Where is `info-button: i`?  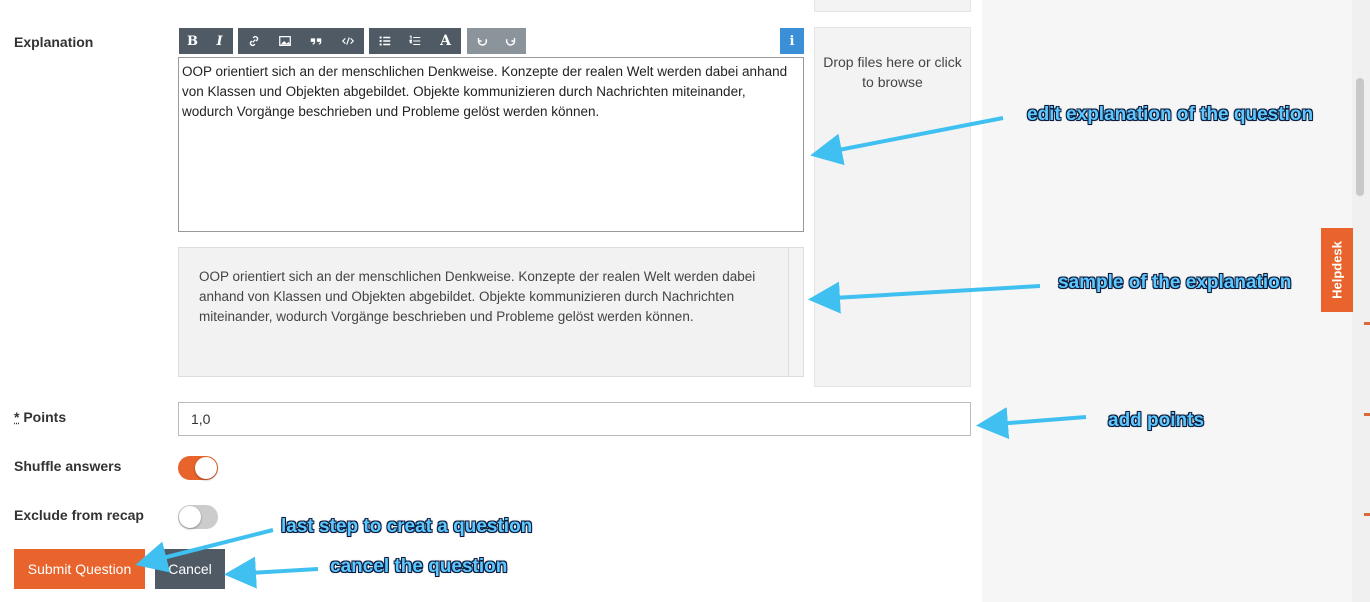
info-button: i is located at coordinates (792, 41).